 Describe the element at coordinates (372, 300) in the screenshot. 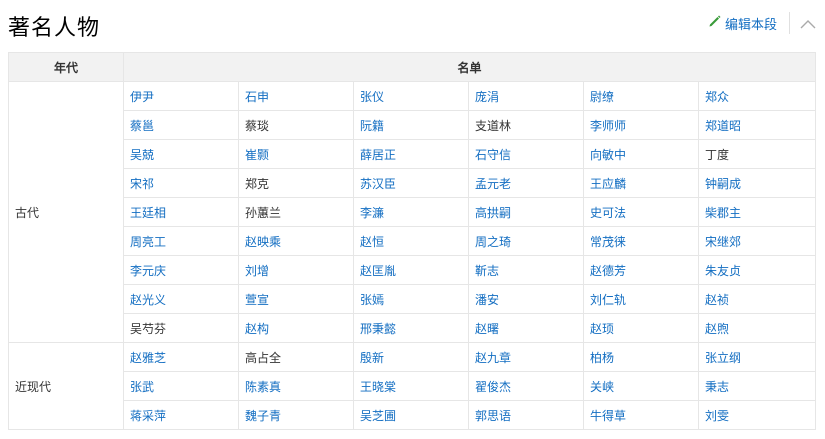

I see `person-link: 张嫣` at that location.